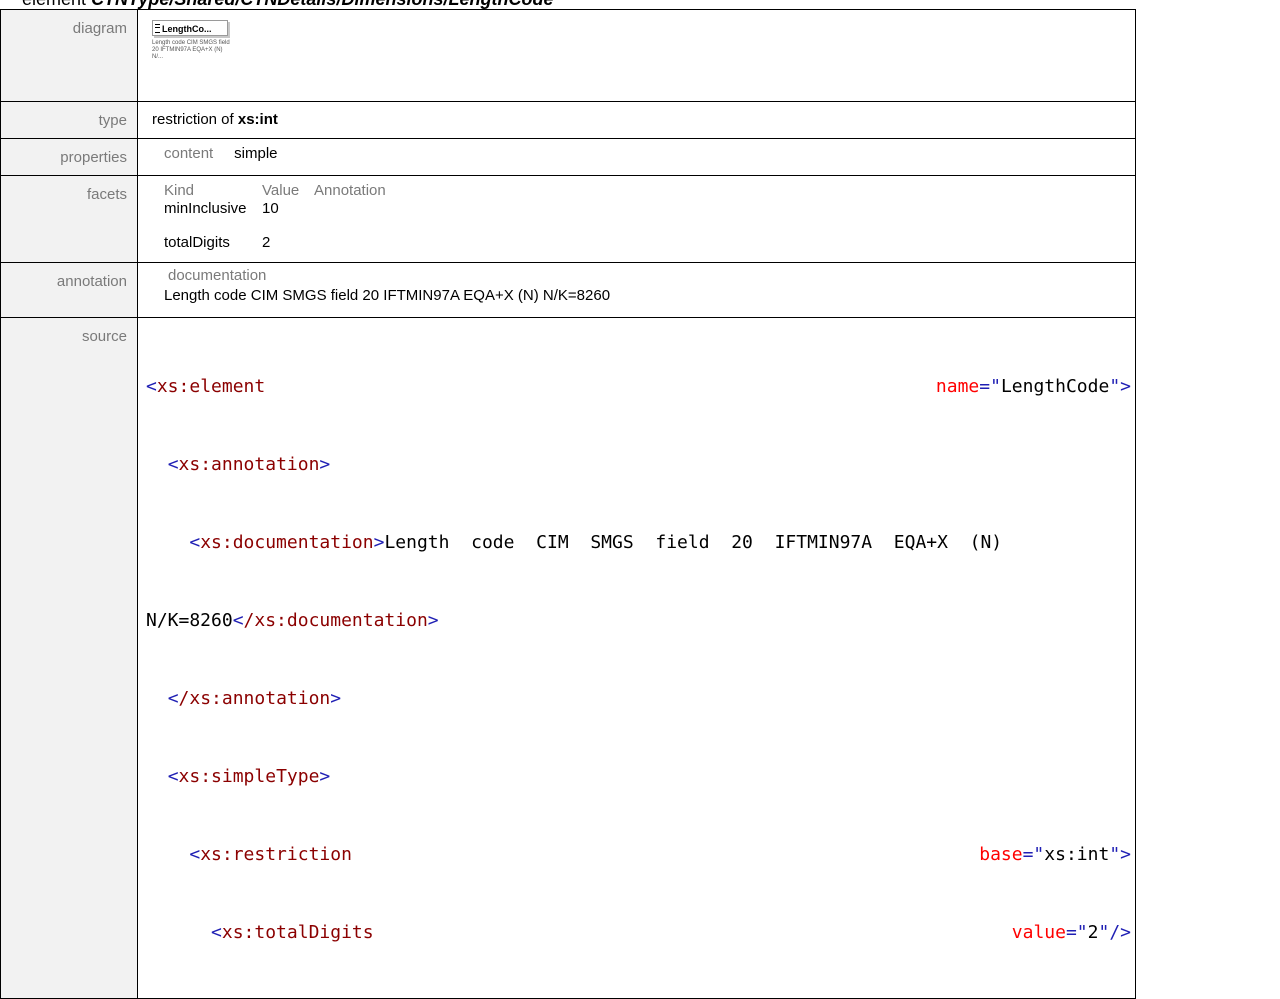 The width and height of the screenshot is (1280, 999). Describe the element at coordinates (671, 932) in the screenshot. I see `source-line: <xs:totalDigits value="2"/>` at that location.